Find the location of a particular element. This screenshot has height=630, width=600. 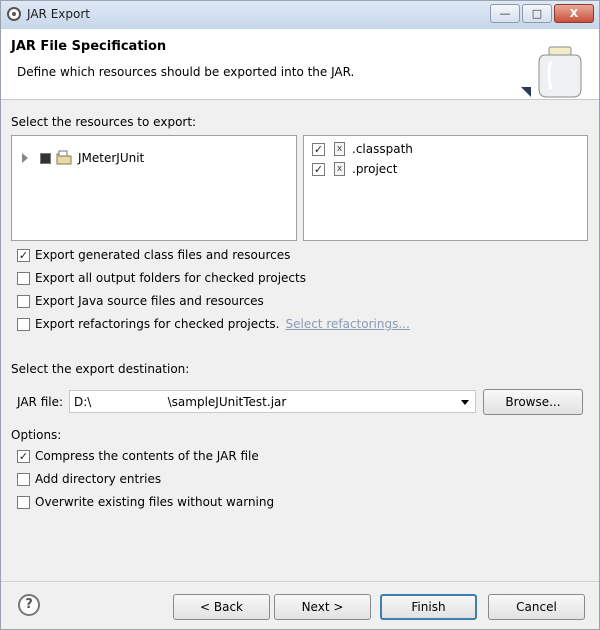

option-label: Export Java source files and resources is located at coordinates (149, 301).